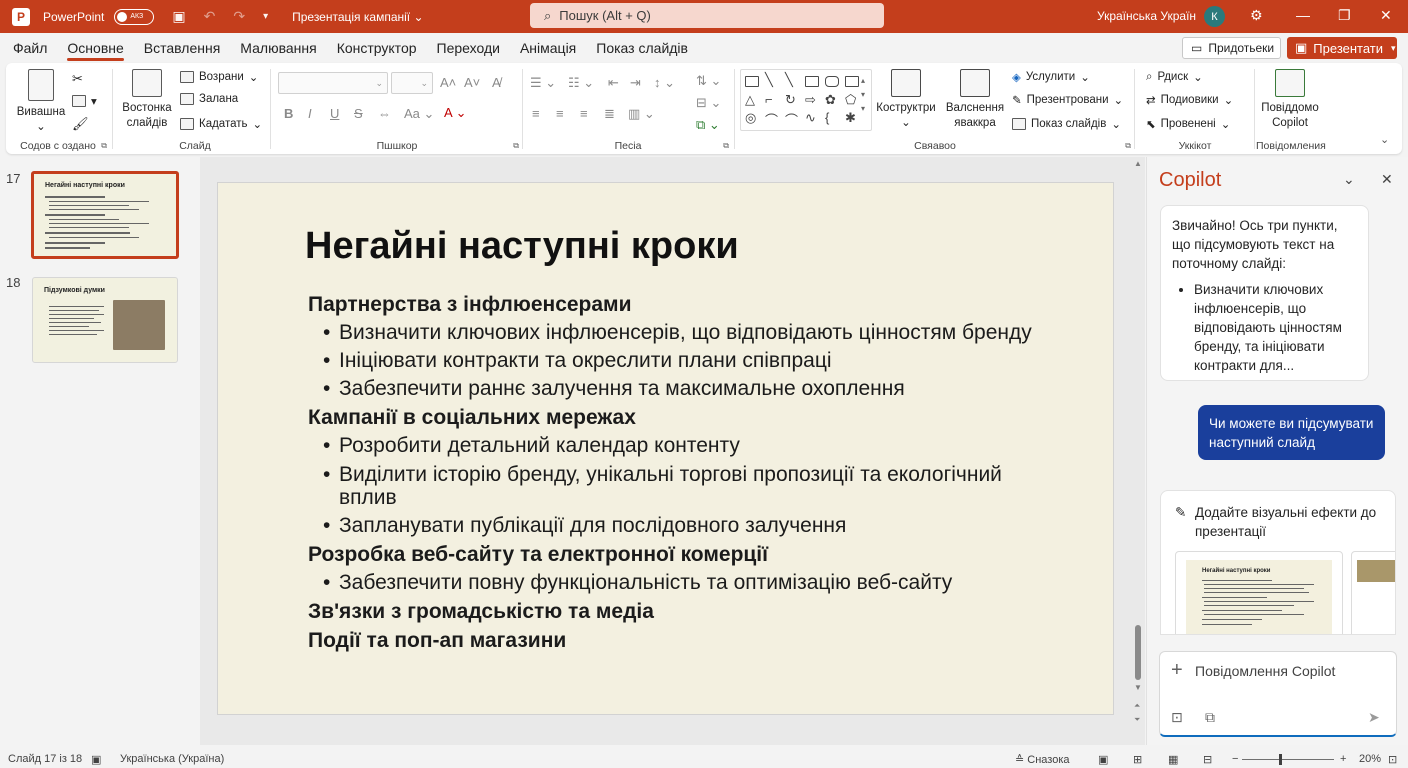 The width and height of the screenshot is (1408, 768). Describe the element at coordinates (96, 48) in the screenshot. I see `tab-home: Основне` at that location.